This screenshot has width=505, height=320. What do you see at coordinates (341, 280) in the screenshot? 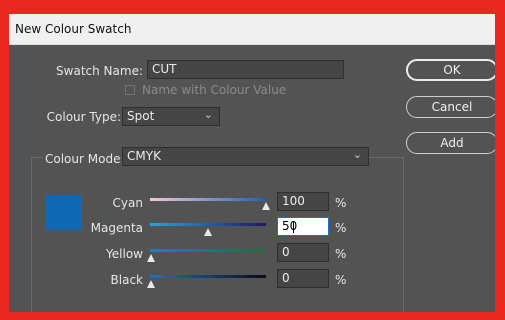
I see `black-unit: %` at bounding box center [341, 280].